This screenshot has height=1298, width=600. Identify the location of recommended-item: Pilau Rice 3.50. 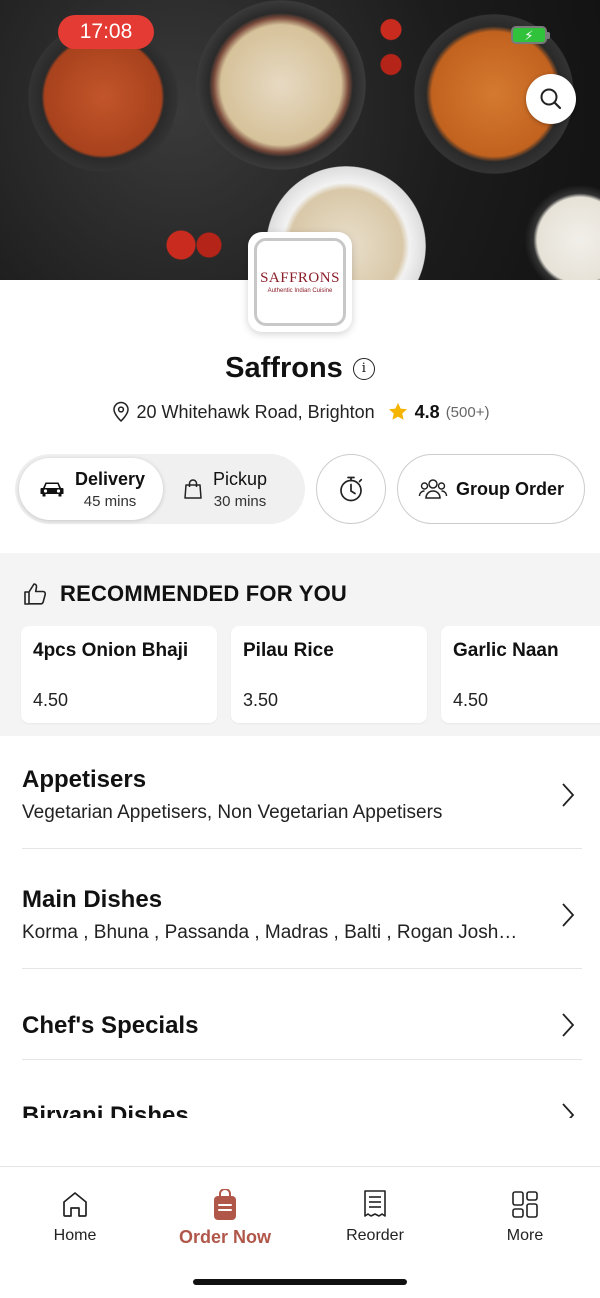
(329, 674).